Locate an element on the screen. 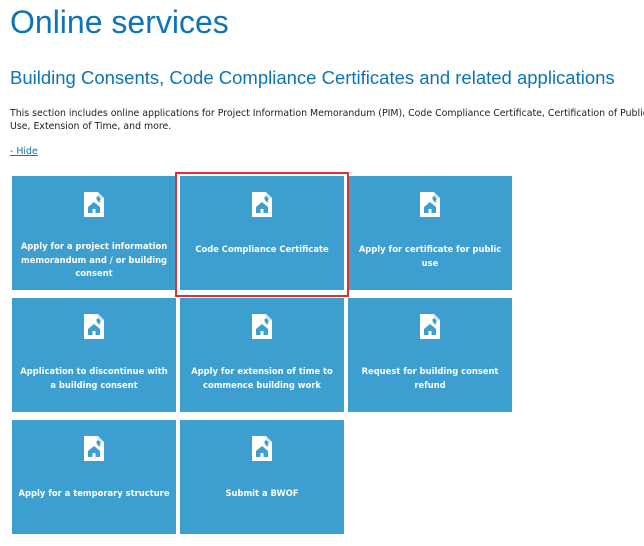 This screenshot has height=546, width=644. tile-building-consent-refund: Request for building consent refund is located at coordinates (430, 355).